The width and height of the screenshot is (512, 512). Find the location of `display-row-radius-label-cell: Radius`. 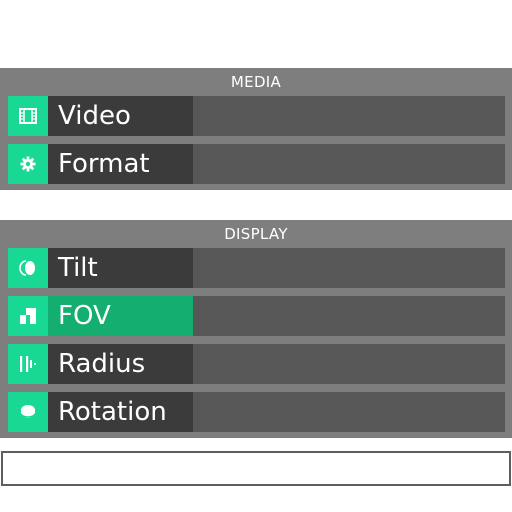

display-row-radius-label-cell: Radius is located at coordinates (120, 364).